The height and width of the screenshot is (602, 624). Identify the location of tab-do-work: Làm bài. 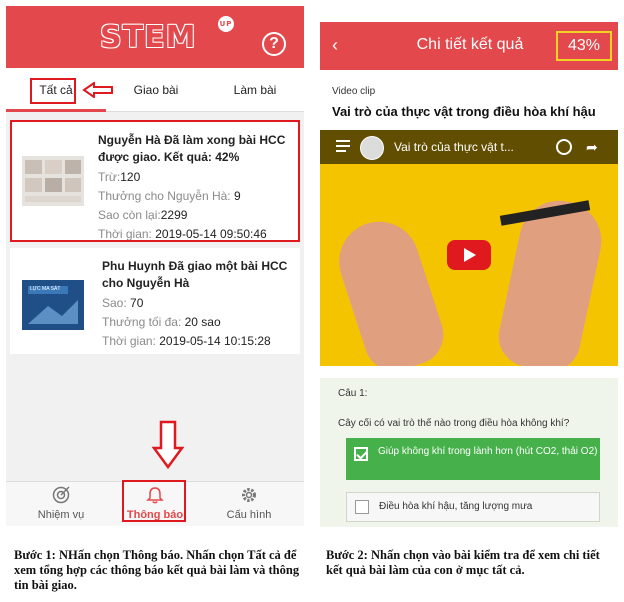
(255, 90).